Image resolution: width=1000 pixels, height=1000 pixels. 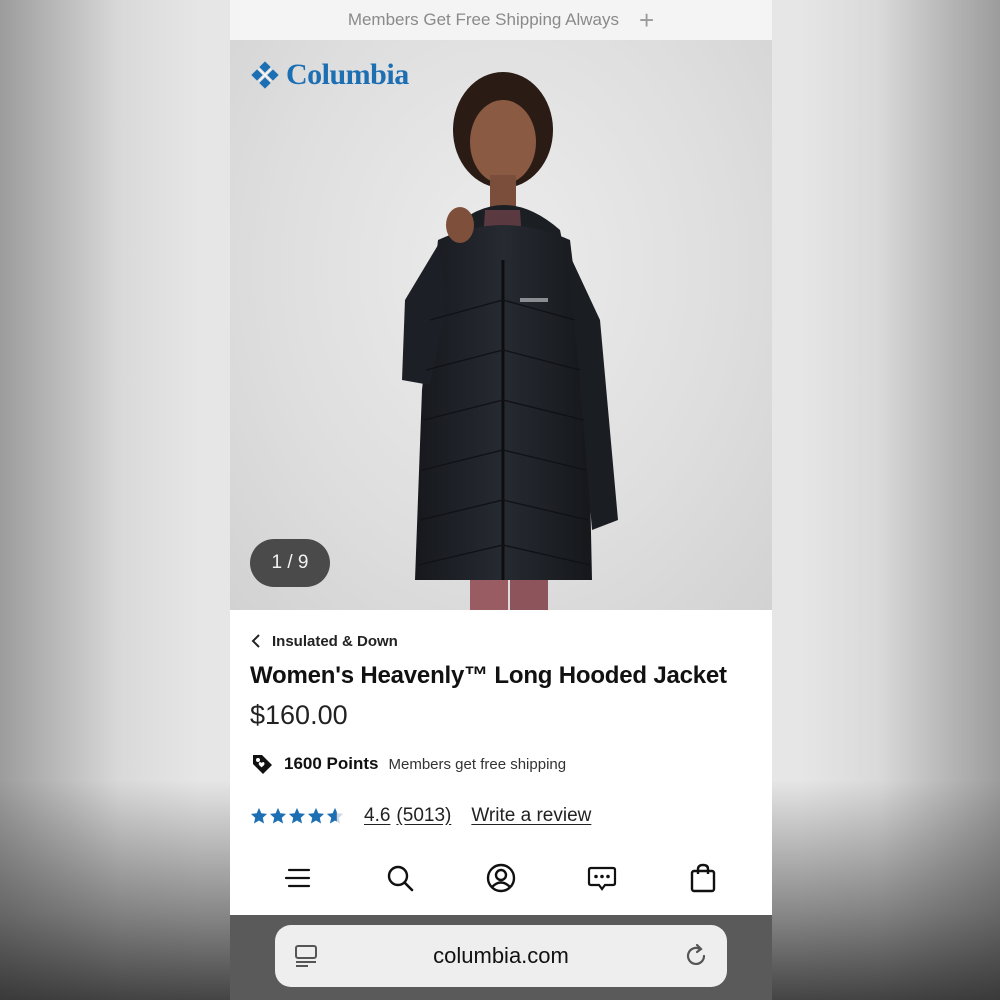 What do you see at coordinates (477, 764) in the screenshot?
I see `shipping-note: Members get free shipping` at bounding box center [477, 764].